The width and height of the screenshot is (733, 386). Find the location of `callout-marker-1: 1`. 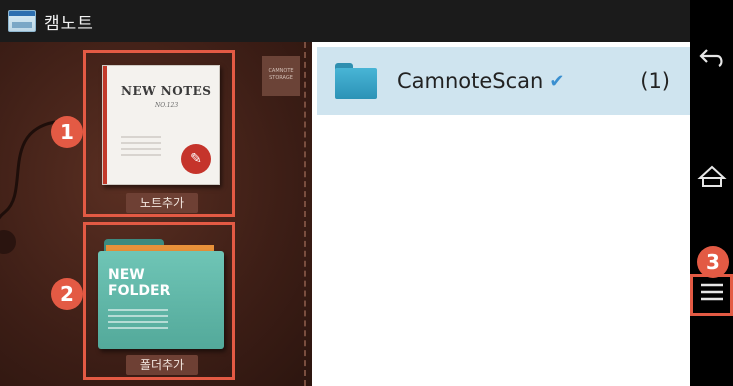

callout-marker-1: 1 is located at coordinates (67, 132).